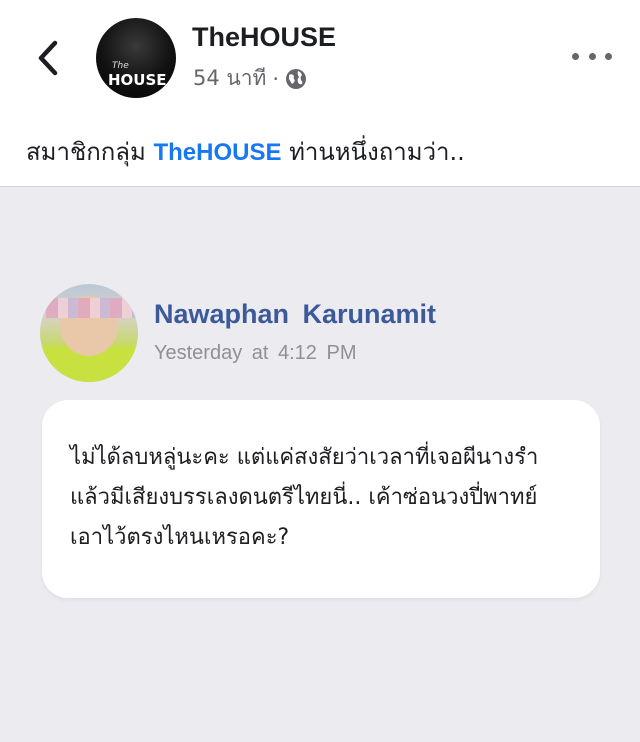 The height and width of the screenshot is (742, 640). What do you see at coordinates (91, 308) in the screenshot?
I see `avatar-blur-overlay` at bounding box center [91, 308].